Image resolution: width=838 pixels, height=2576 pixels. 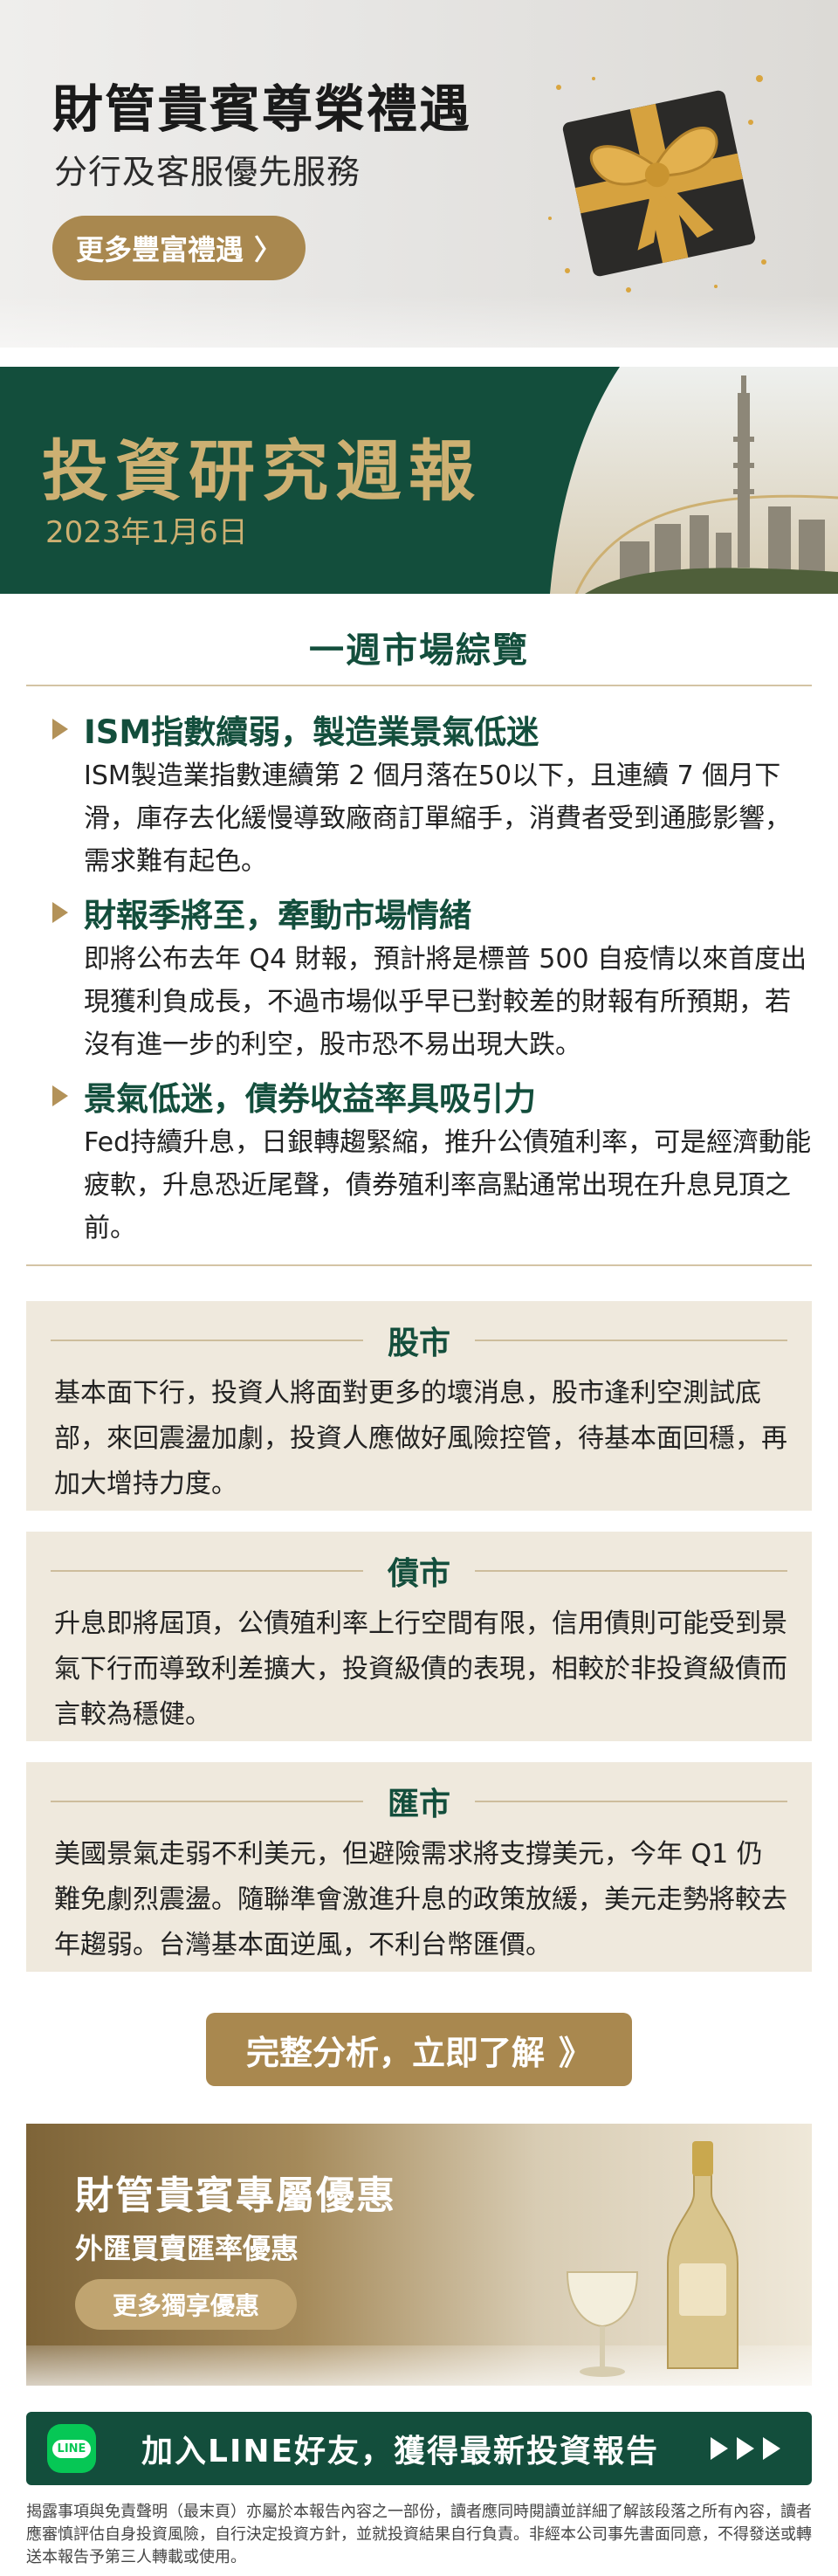 What do you see at coordinates (657, 184) in the screenshot?
I see `gift-box-icon` at bounding box center [657, 184].